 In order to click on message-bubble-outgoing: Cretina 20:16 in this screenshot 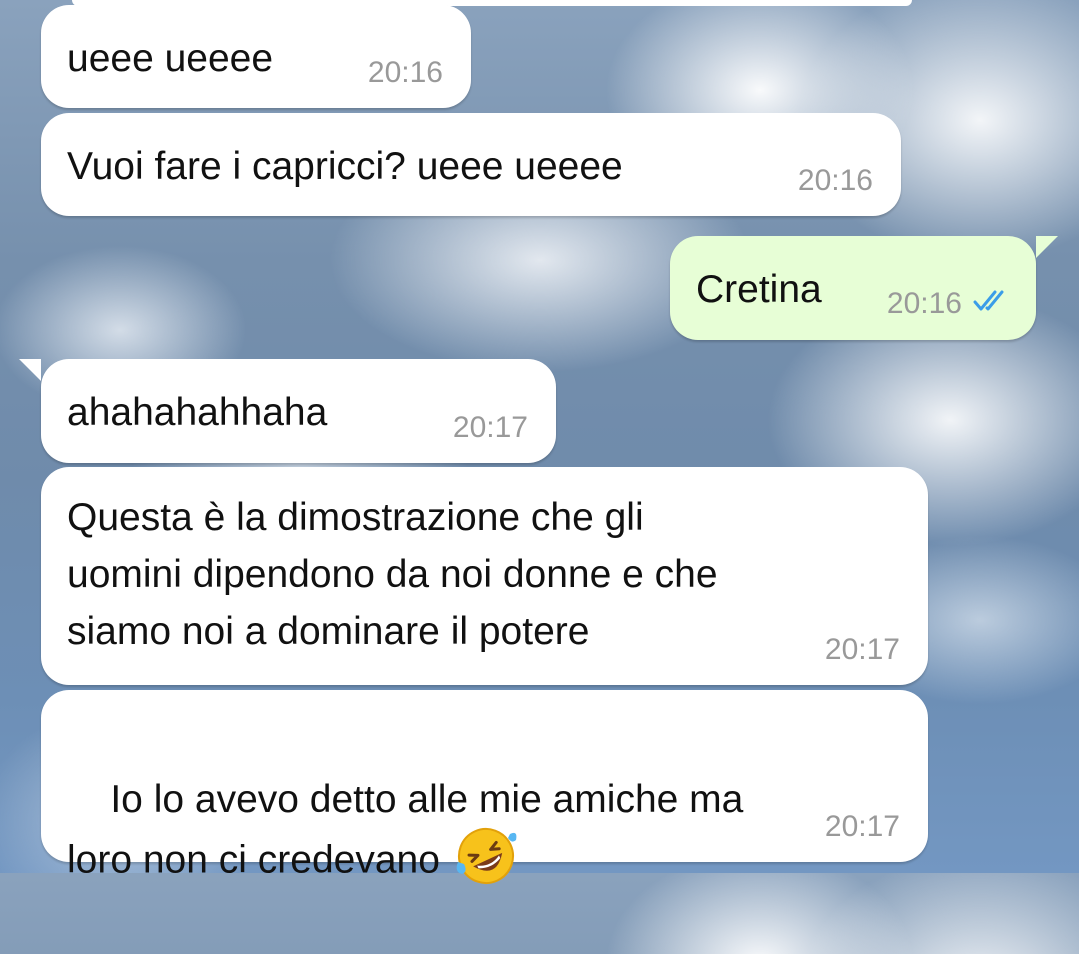, I will do `click(864, 288)`.